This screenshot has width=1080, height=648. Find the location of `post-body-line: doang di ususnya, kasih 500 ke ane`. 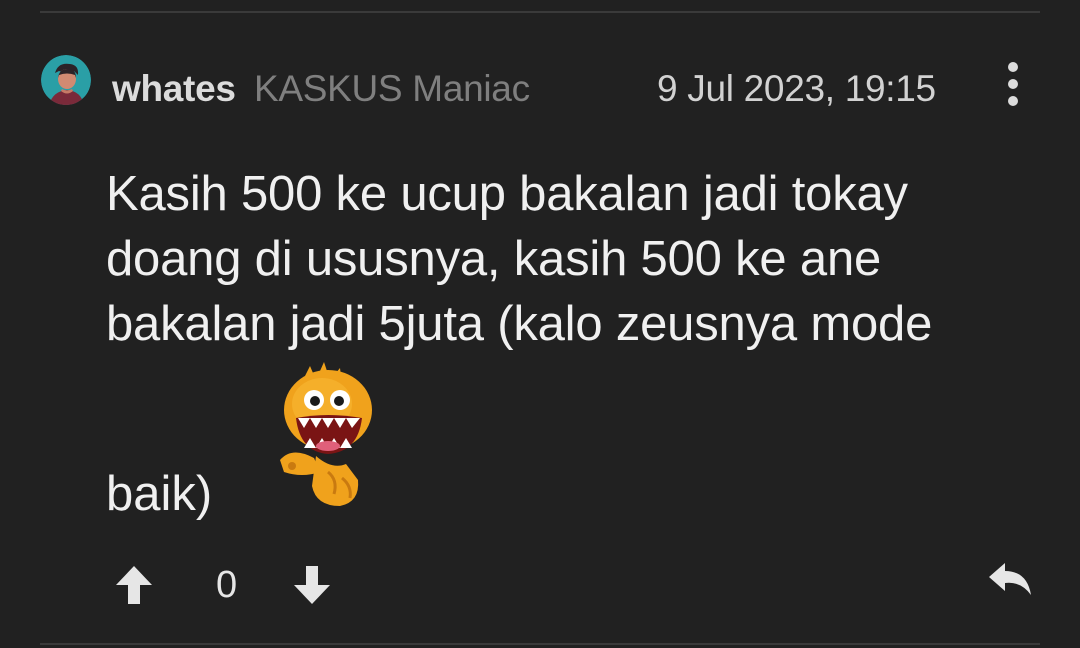

post-body-line: doang di ususnya, kasih 500 ke ane is located at coordinates (494, 259).